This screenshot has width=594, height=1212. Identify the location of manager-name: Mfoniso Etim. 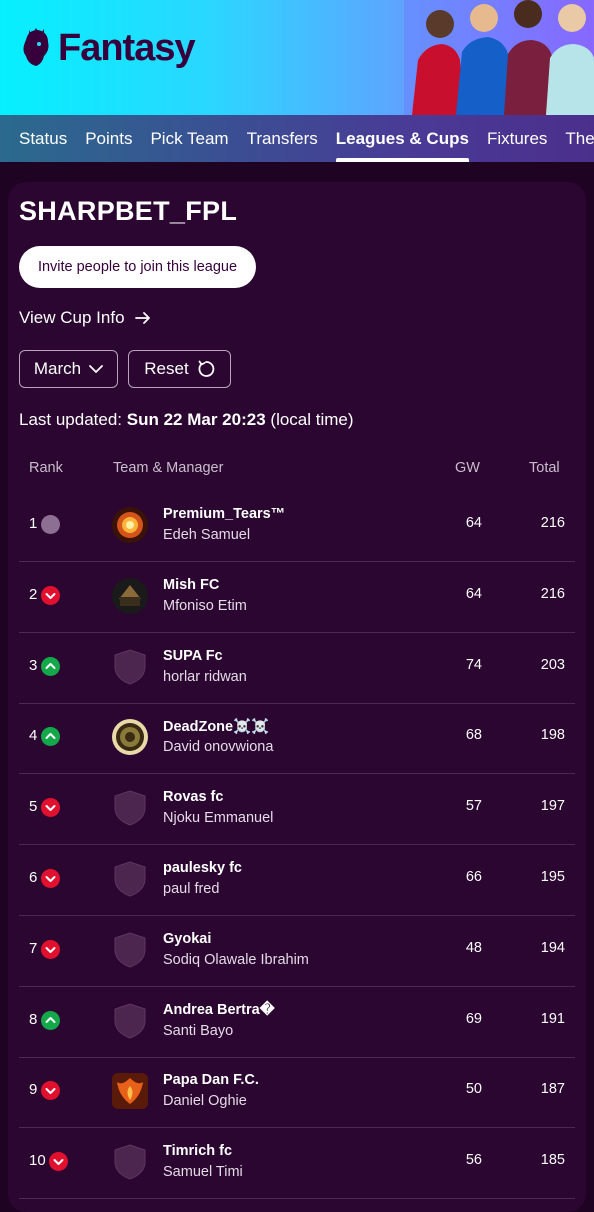
(205, 605).